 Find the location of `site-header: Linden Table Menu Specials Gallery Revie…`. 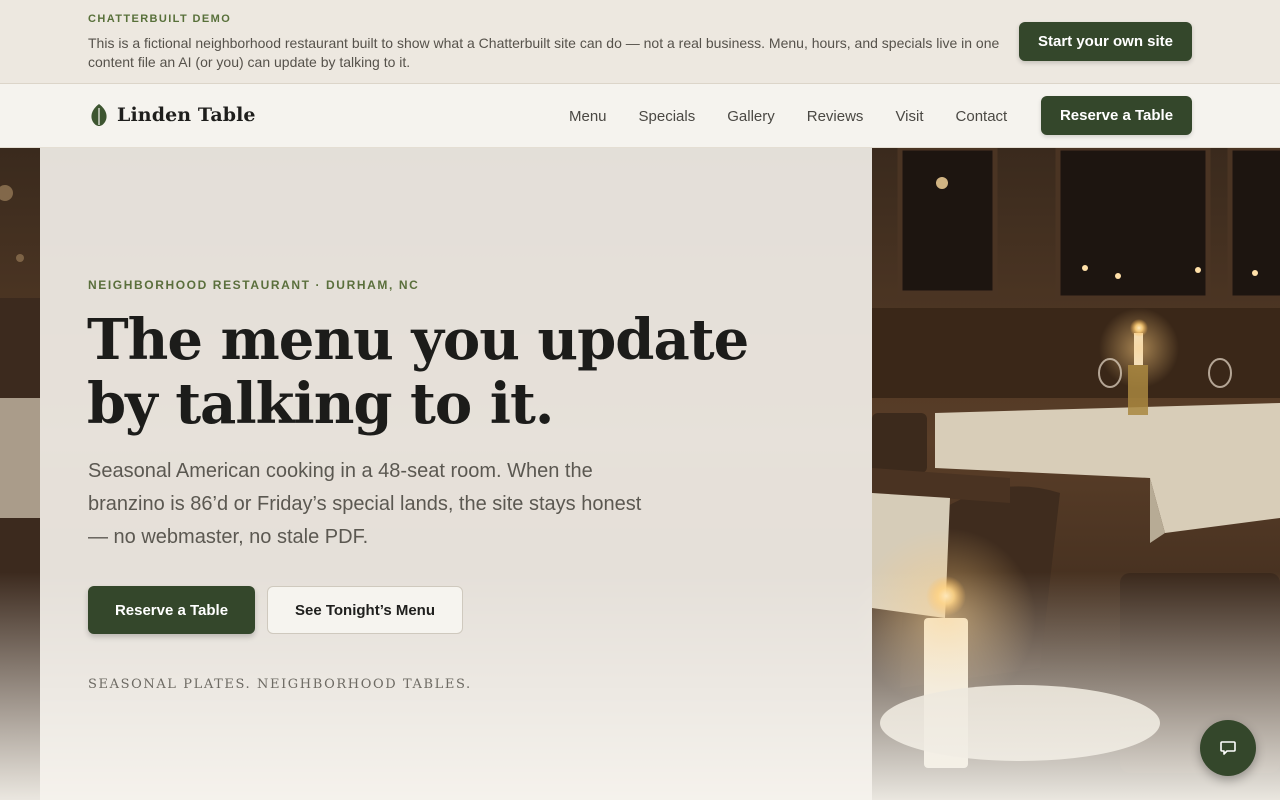

site-header: Linden Table Menu Specials Gallery Revie… is located at coordinates (640, 116).